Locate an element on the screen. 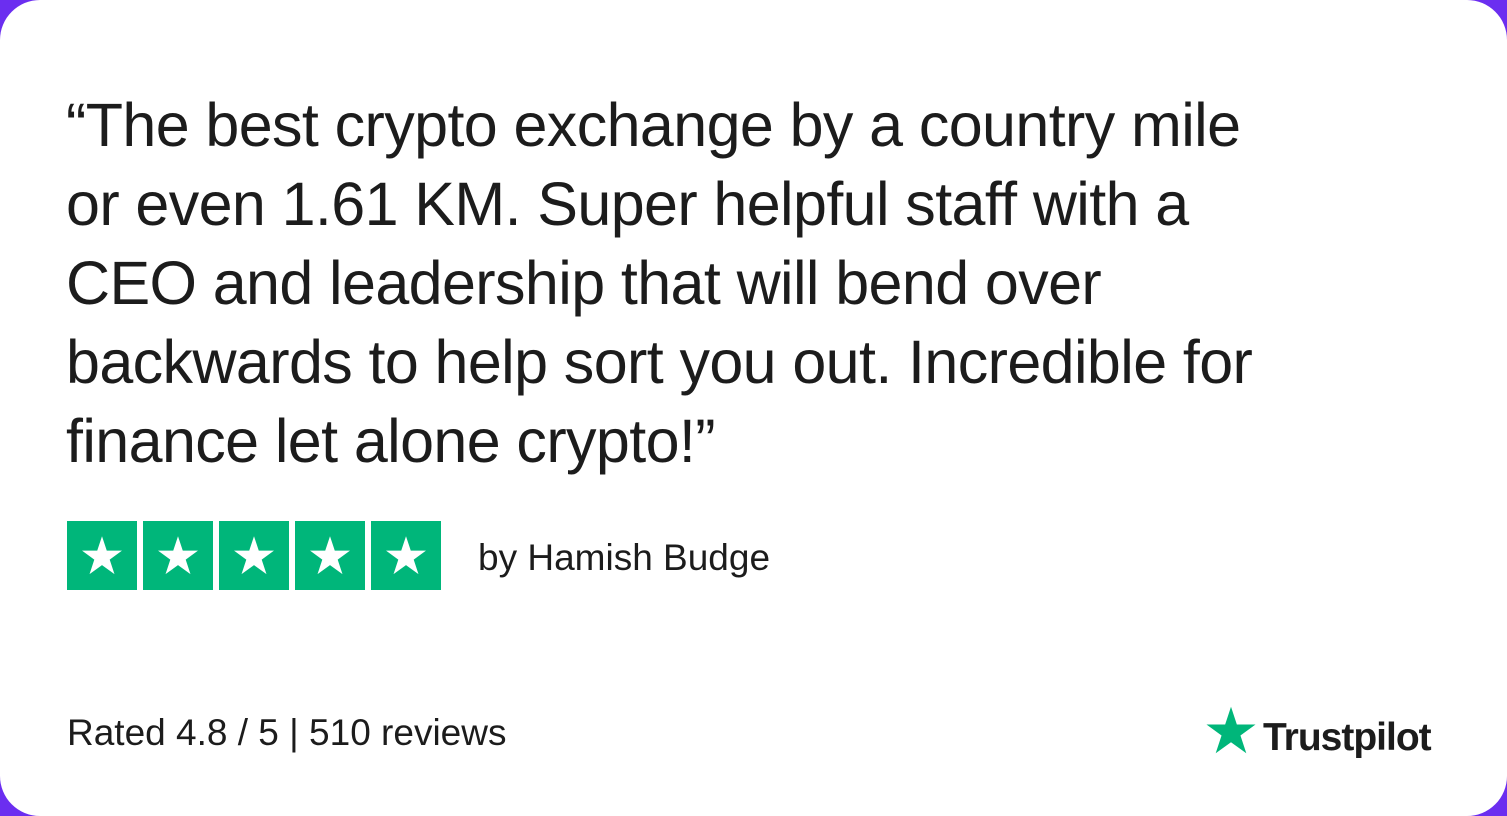 This screenshot has height=816, width=1507. trustpilot-star-icon is located at coordinates (1231, 733).